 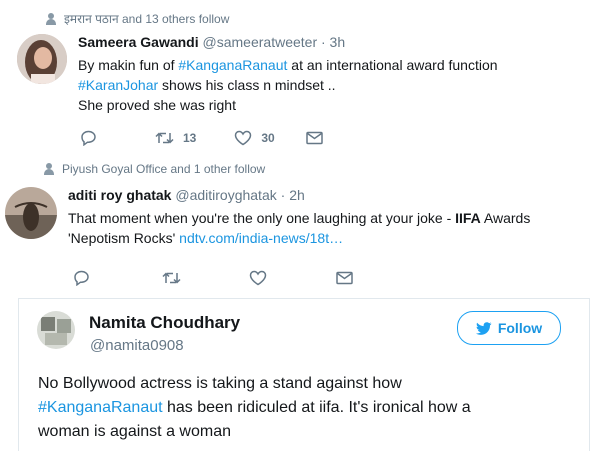 I want to click on social-context-text: Piyush Goyal Office and 1 other follow, so click(x=164, y=169).